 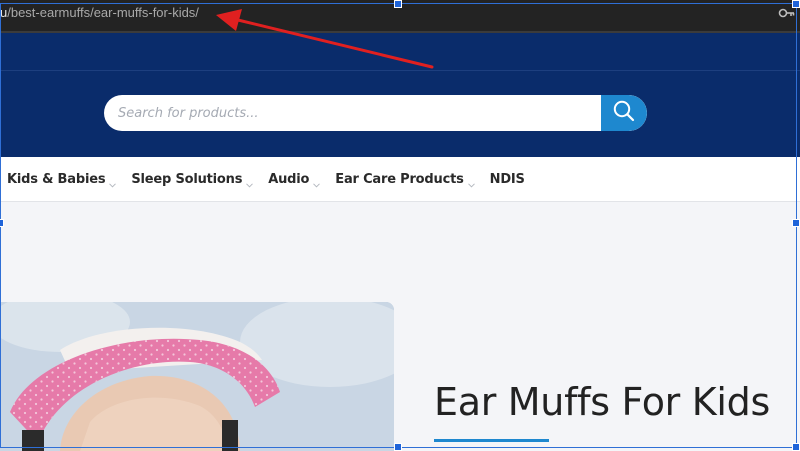 What do you see at coordinates (187, 179) in the screenshot?
I see `nav-item-label: Sleep Solutions` at bounding box center [187, 179].